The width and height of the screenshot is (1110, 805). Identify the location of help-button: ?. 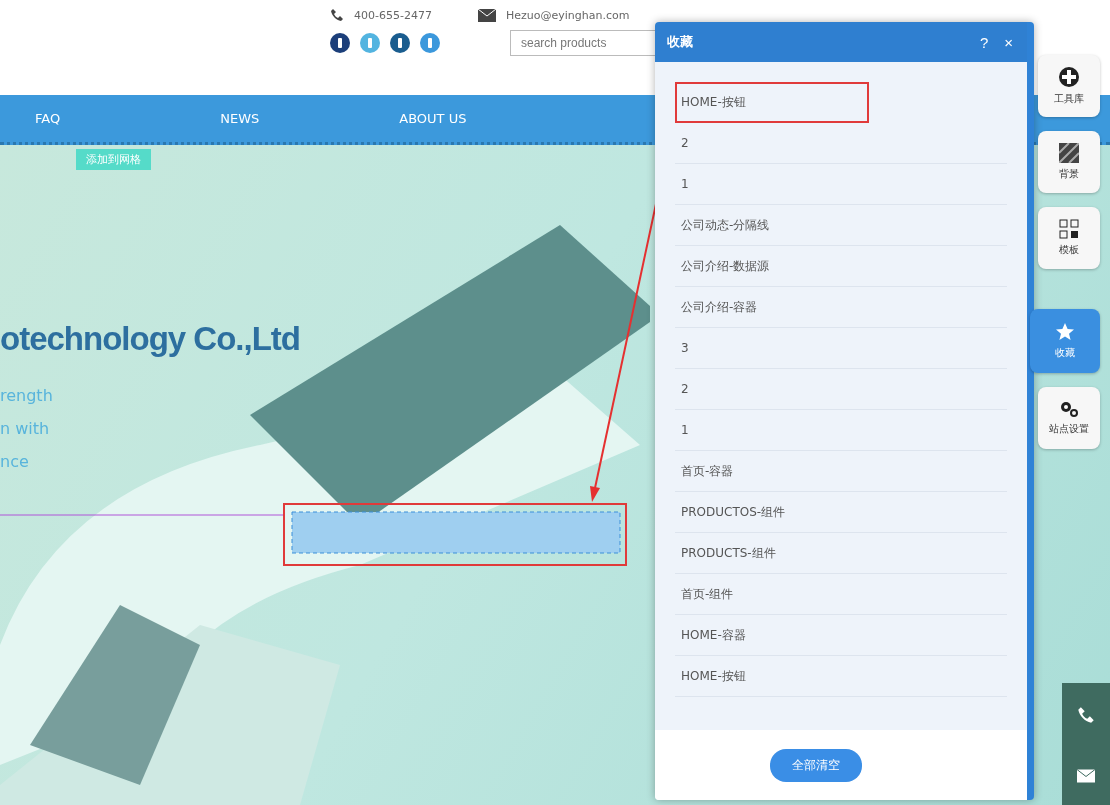
(984, 42).